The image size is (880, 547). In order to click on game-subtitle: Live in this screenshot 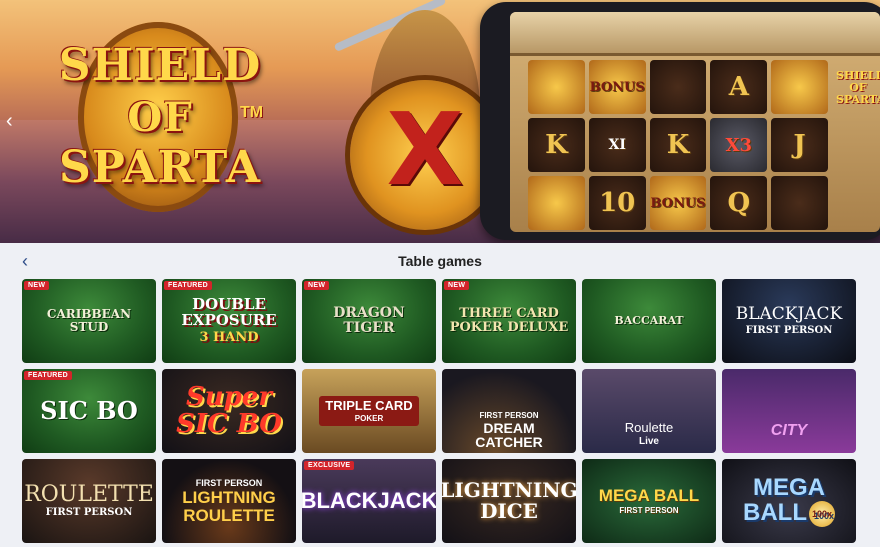, I will do `click(648, 441)`.